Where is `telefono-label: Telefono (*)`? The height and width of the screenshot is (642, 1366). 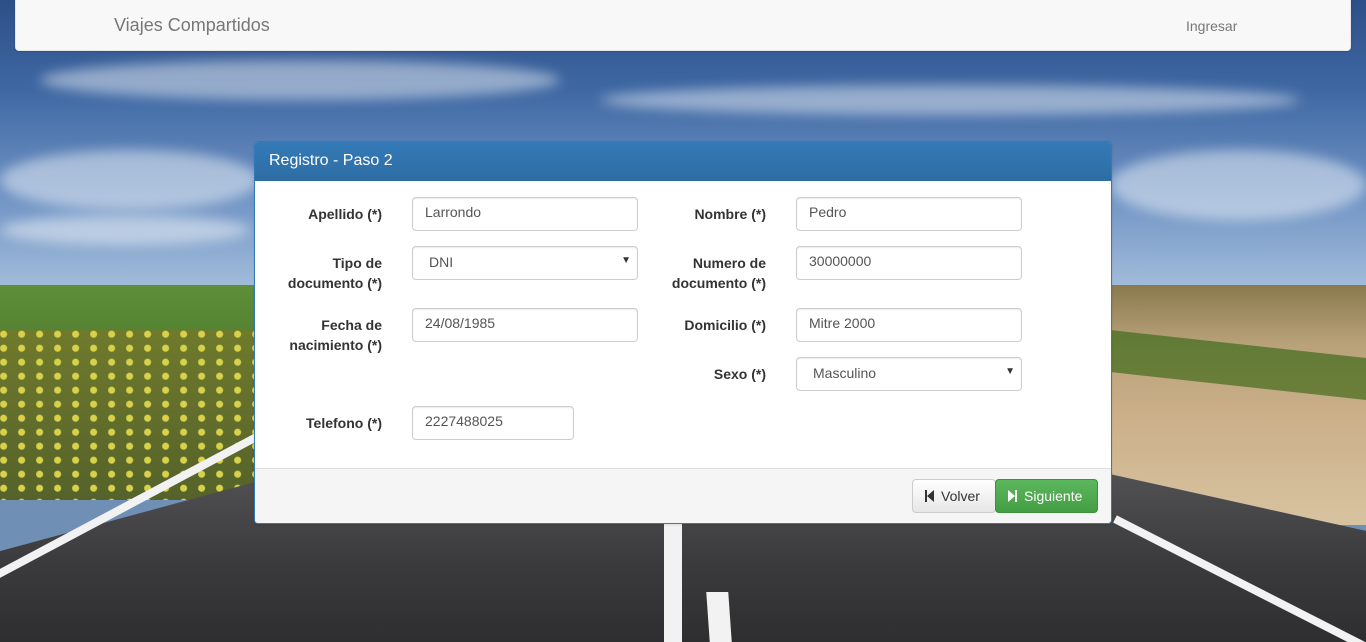 telefono-label: Telefono (*) is located at coordinates (344, 423).